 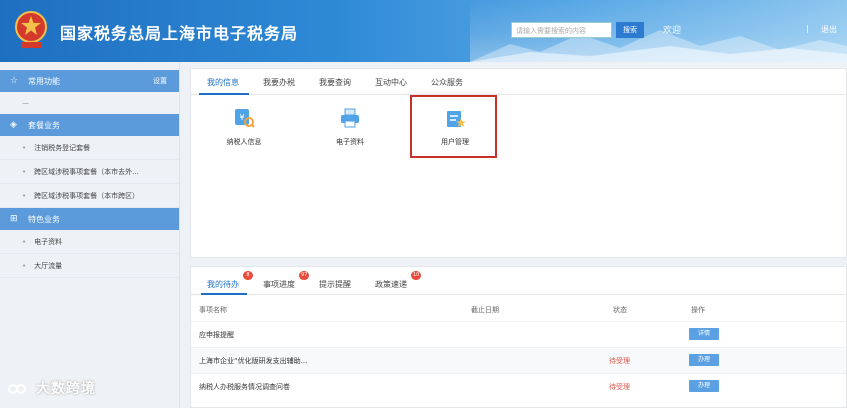 What do you see at coordinates (248, 275) in the screenshot?
I see `todo-count-badge: 8` at bounding box center [248, 275].